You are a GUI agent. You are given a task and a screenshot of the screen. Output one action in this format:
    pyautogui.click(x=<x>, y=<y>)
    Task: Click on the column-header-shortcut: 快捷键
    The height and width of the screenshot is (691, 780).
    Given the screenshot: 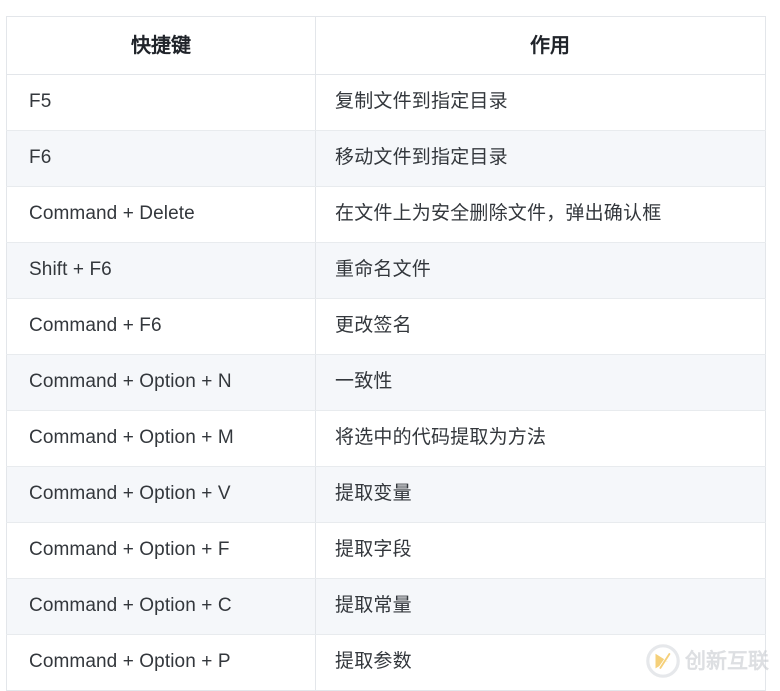 What is the action you would take?
    pyautogui.click(x=161, y=45)
    